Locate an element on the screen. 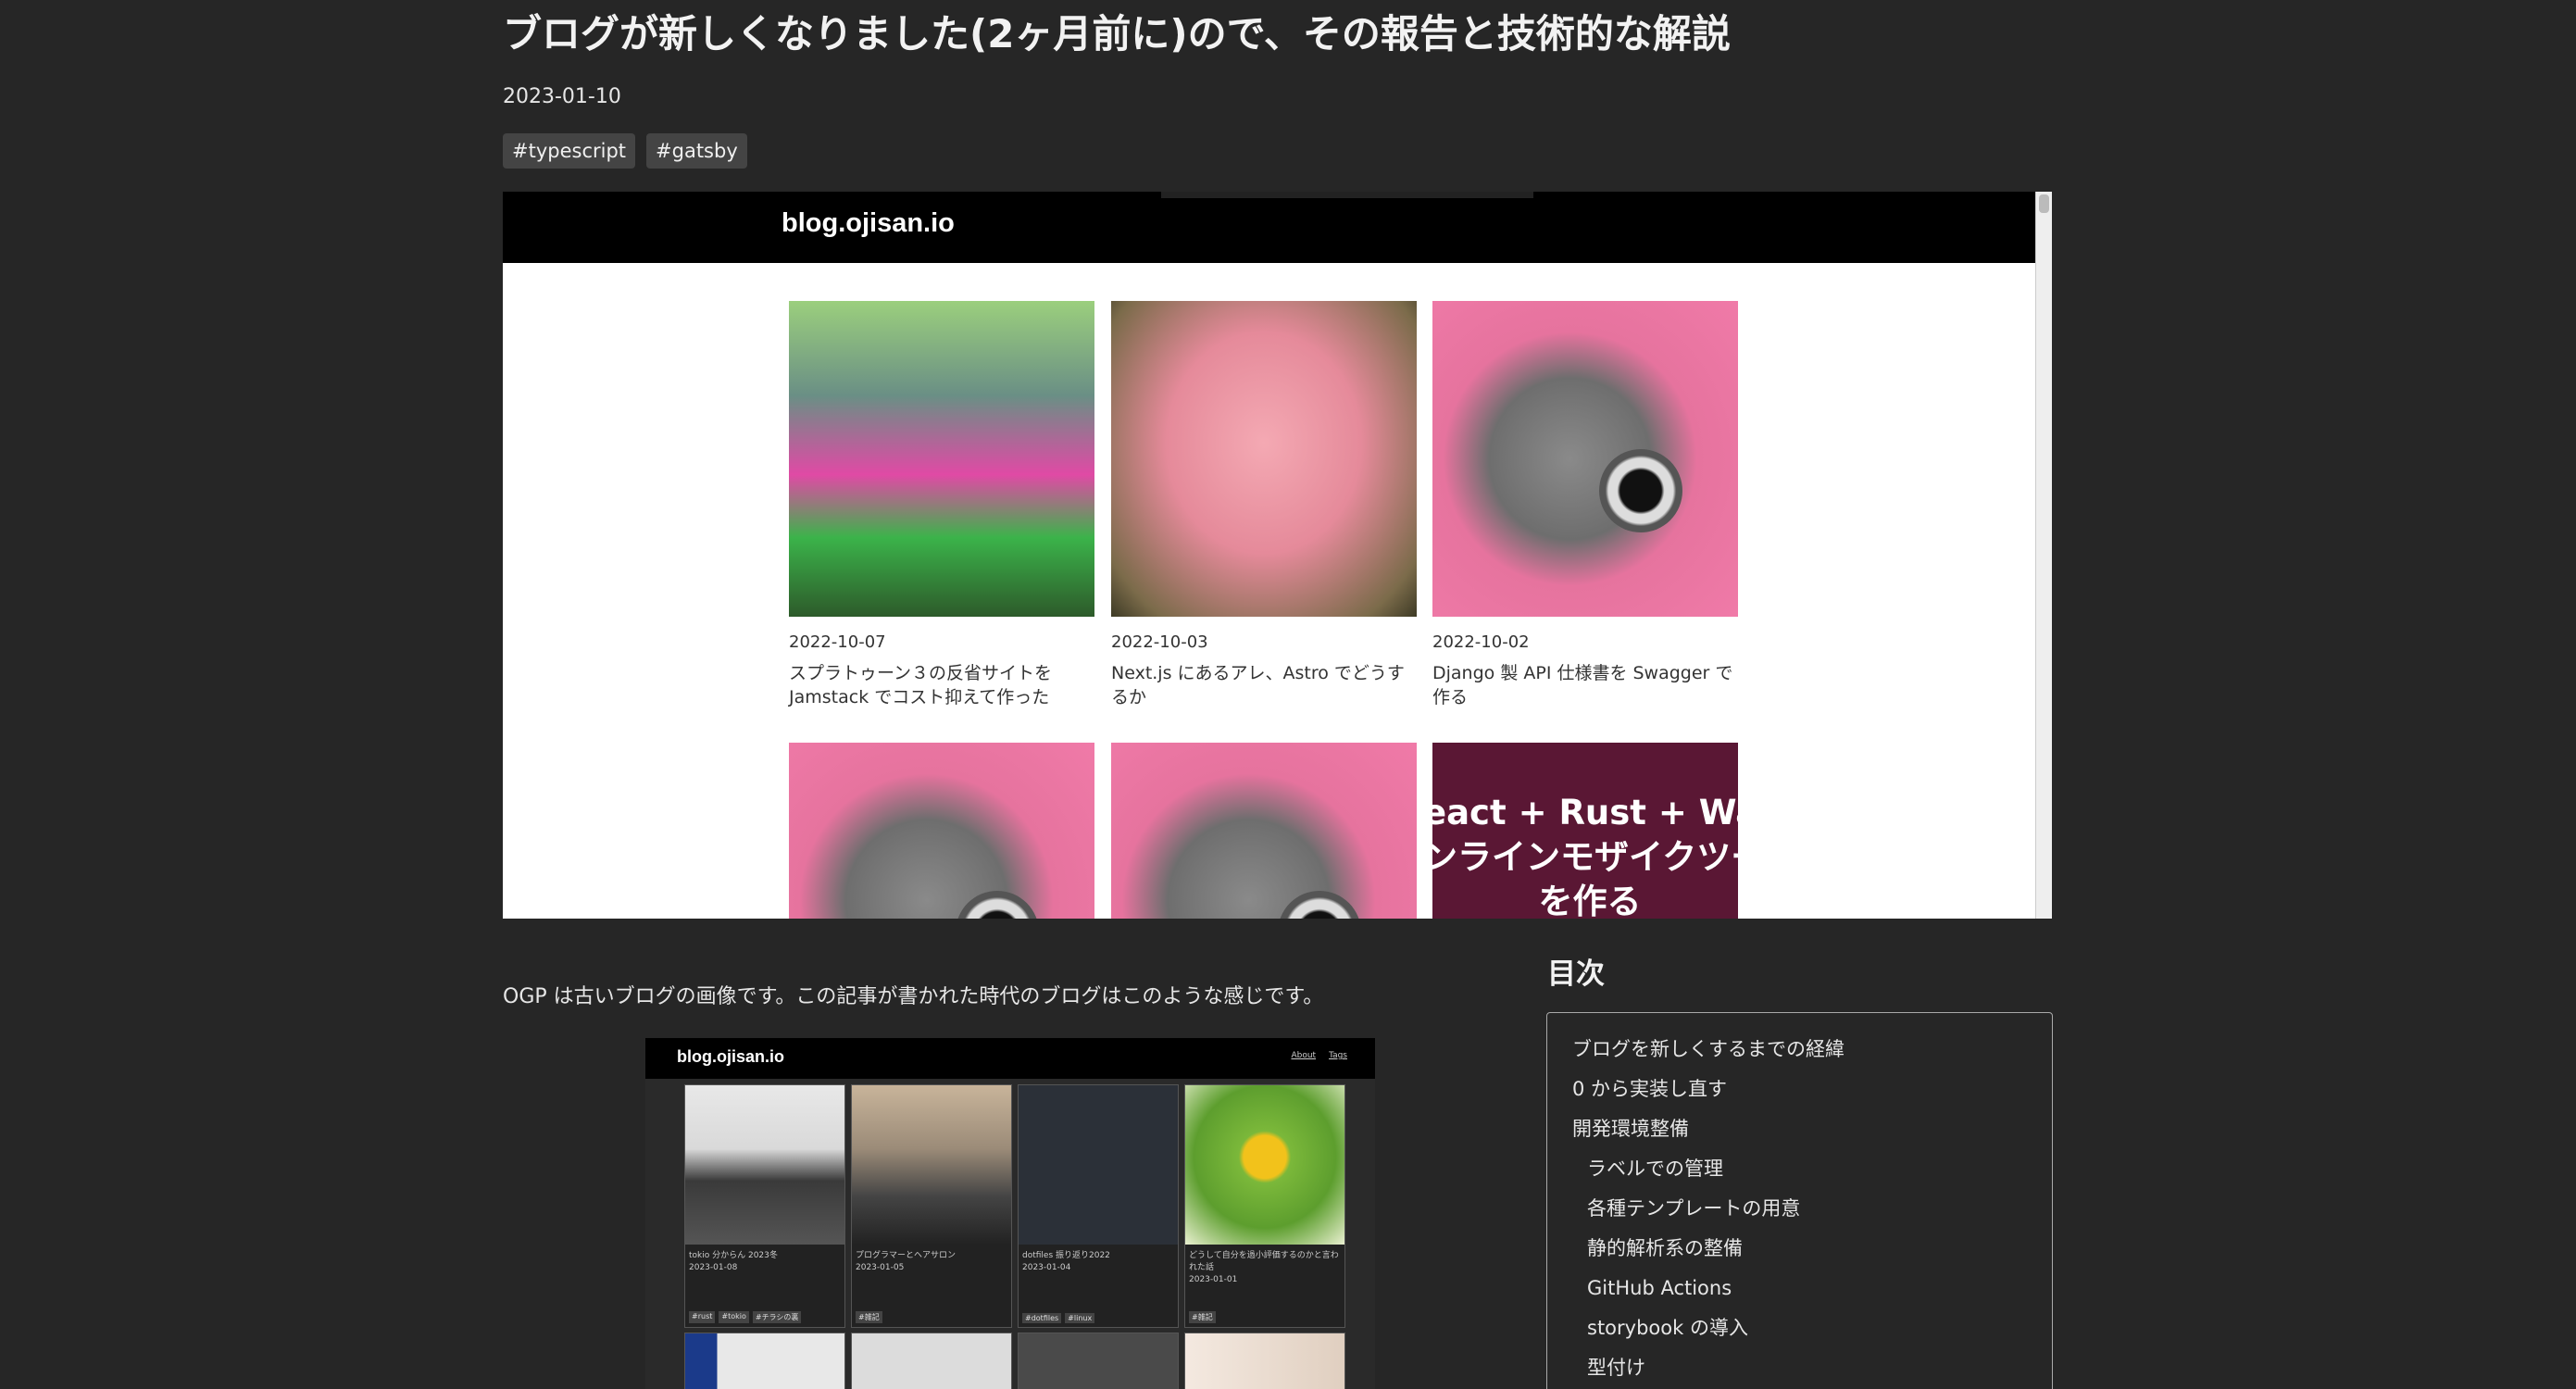 This screenshot has height=1389, width=2576. hero-header-bar: blog.ojisan.io is located at coordinates (1269, 227).